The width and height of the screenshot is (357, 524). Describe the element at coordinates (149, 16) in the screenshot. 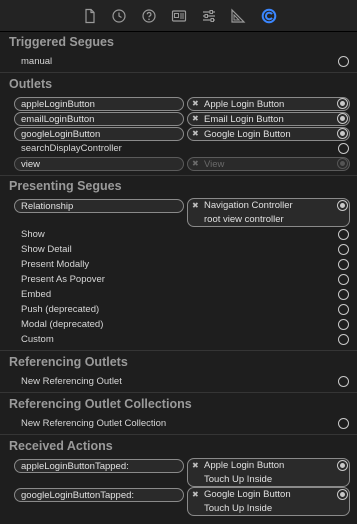

I see `help-icon` at that location.